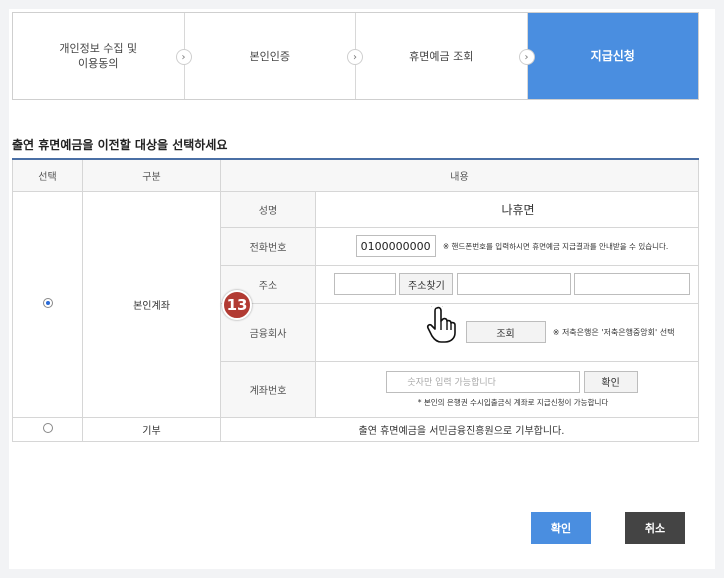 This screenshot has width=724, height=578. I want to click on cancel-button: 취소, so click(655, 528).